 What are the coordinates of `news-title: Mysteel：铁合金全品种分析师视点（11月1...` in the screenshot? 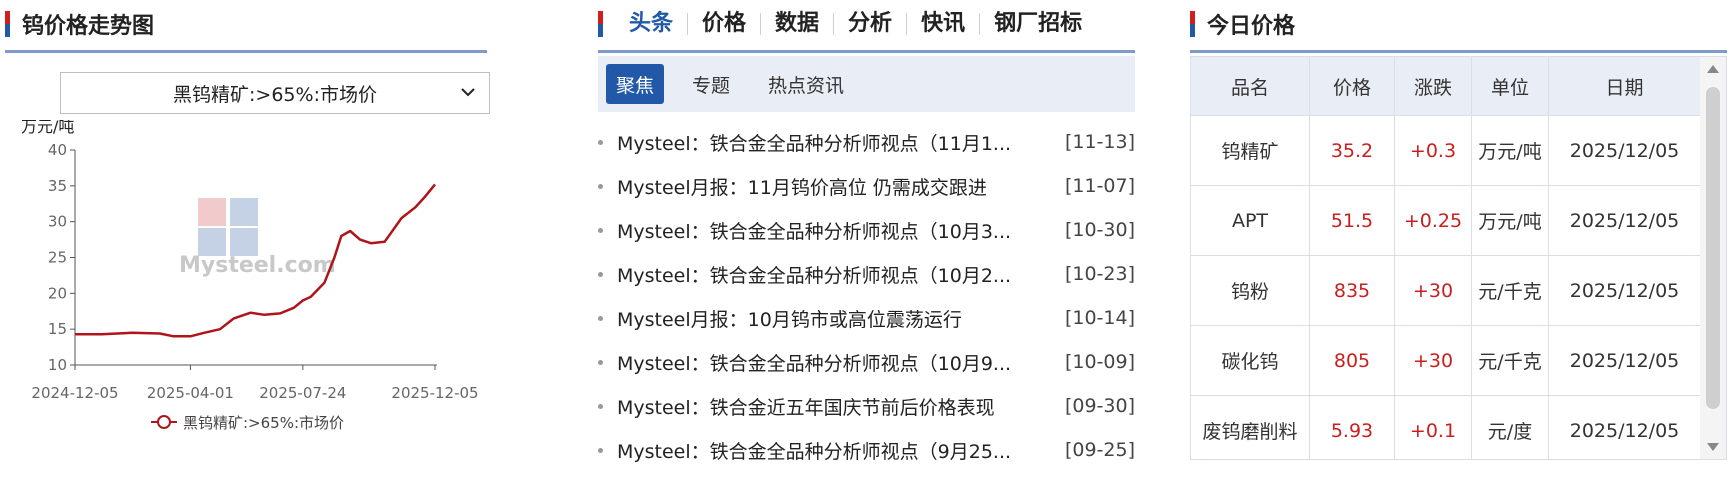 It's located at (833, 142).